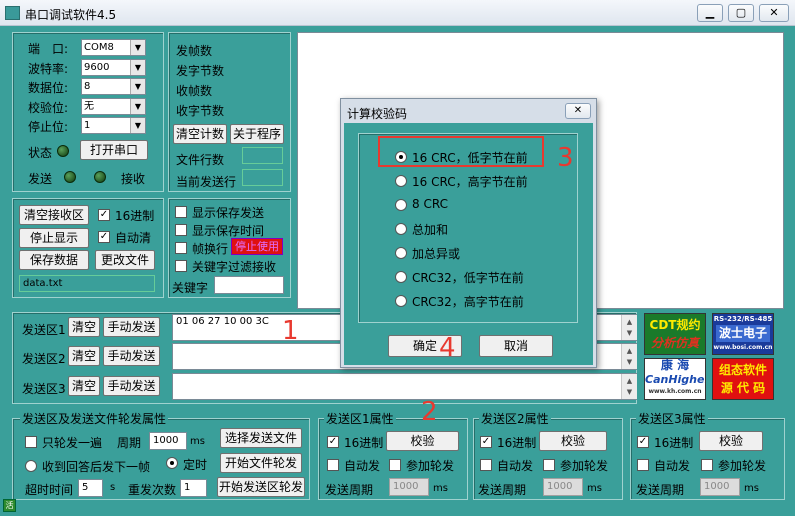  I want to click on send-area-2-clear-button: 清空, so click(84, 356).